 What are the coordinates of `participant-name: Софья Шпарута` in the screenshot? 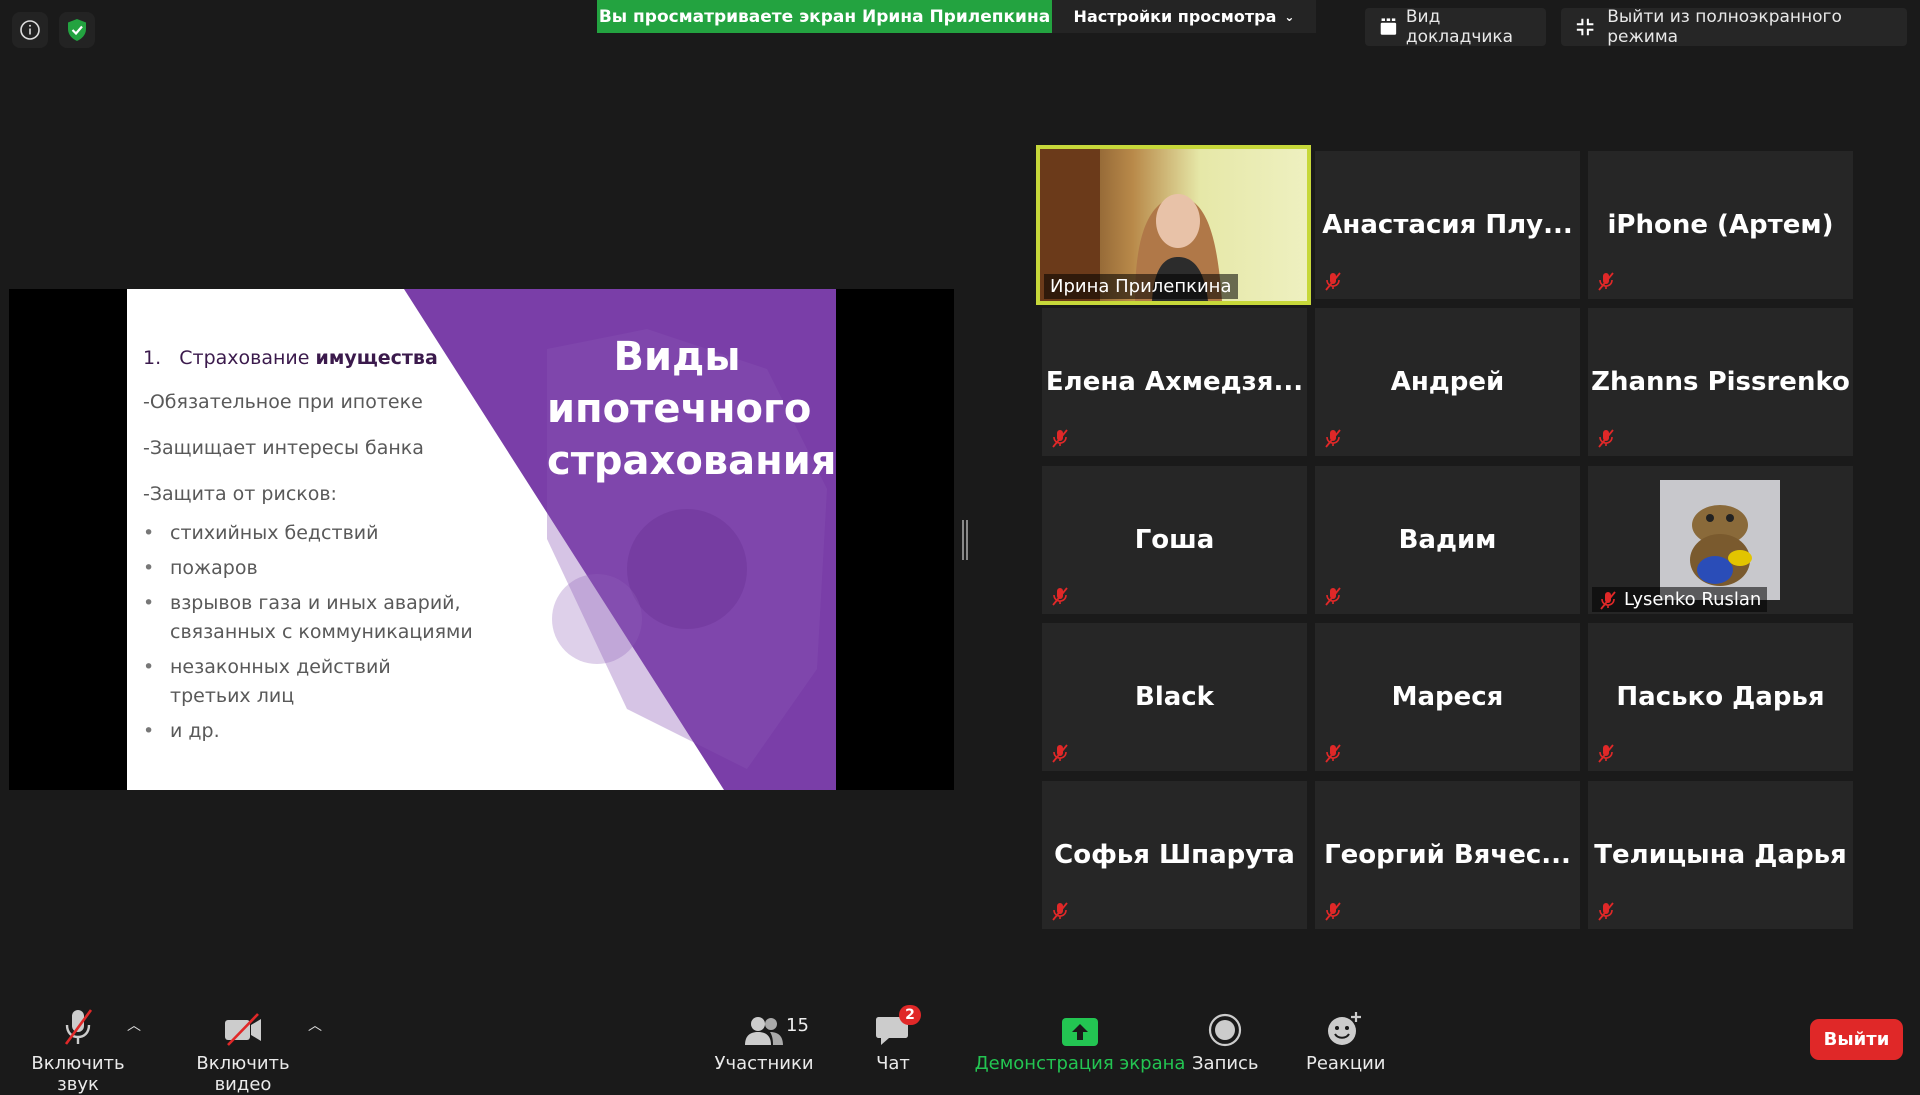 It's located at (1174, 855).